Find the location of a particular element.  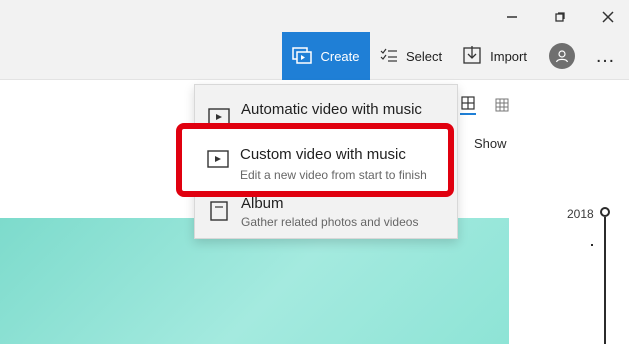

show-filter: Show is located at coordinates (490, 143).